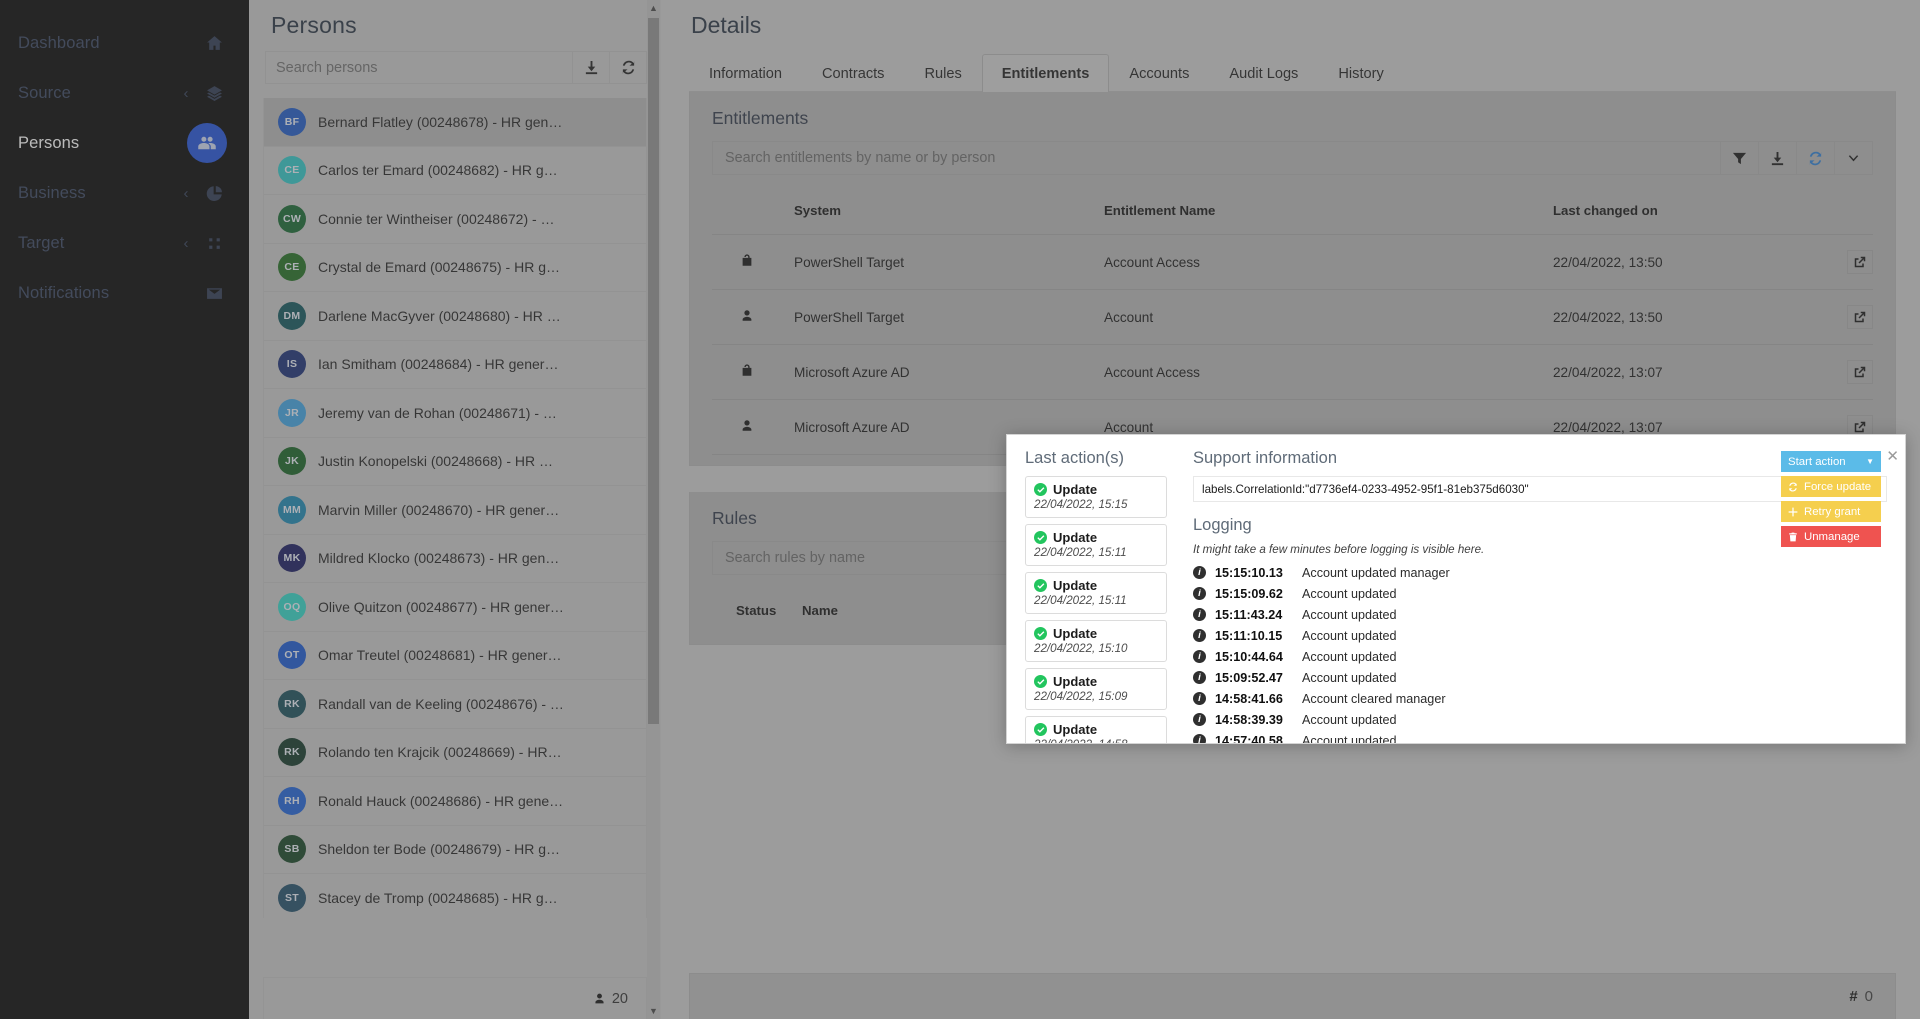 Image resolution: width=1920 pixels, height=1019 pixels. What do you see at coordinates (745, 73) in the screenshot?
I see `tab-information: Information` at bounding box center [745, 73].